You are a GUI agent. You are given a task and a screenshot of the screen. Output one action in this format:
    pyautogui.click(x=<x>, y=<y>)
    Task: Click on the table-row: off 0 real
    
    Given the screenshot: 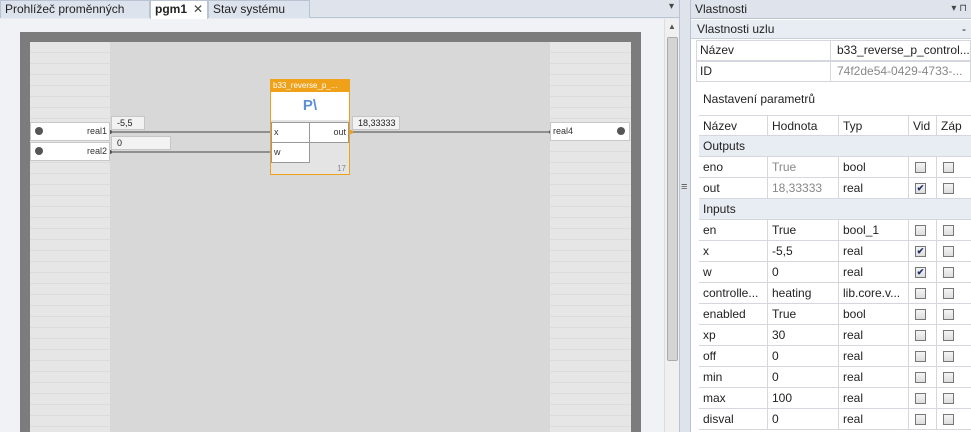 What is the action you would take?
    pyautogui.click(x=835, y=356)
    